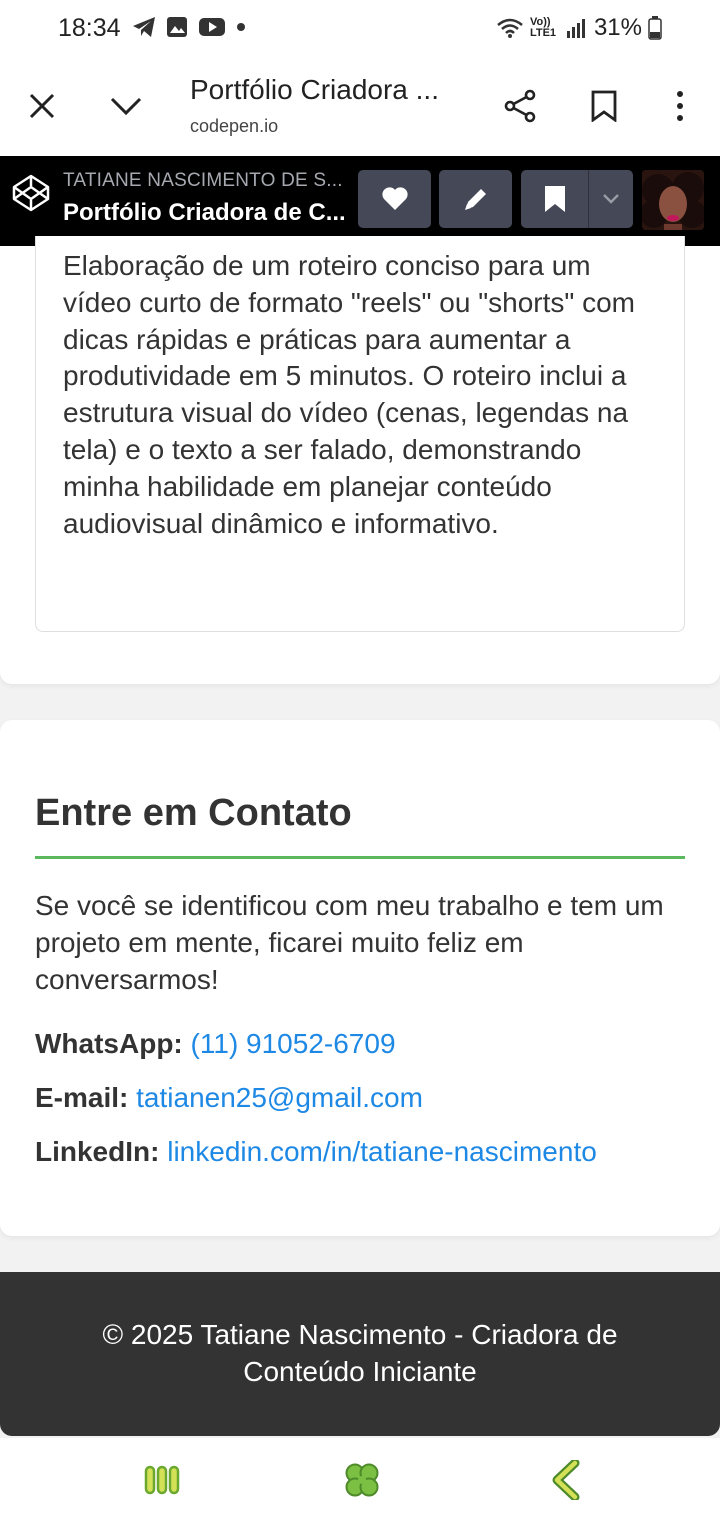  Describe the element at coordinates (189, 27) in the screenshot. I see `notification-icons` at that location.